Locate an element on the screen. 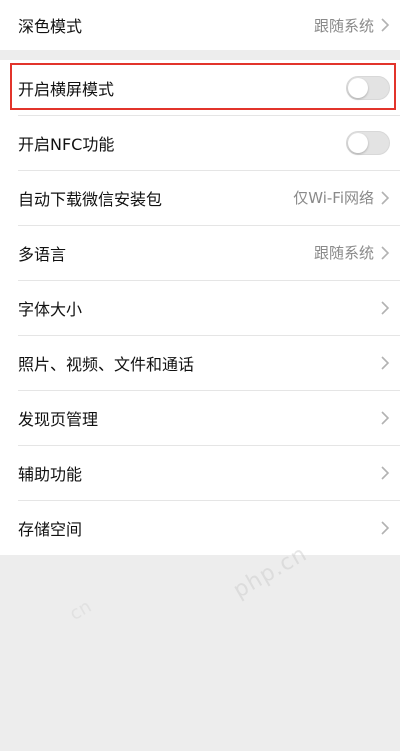 The height and width of the screenshot is (751, 400). nfc-row: 开启NFC功能 is located at coordinates (200, 142).